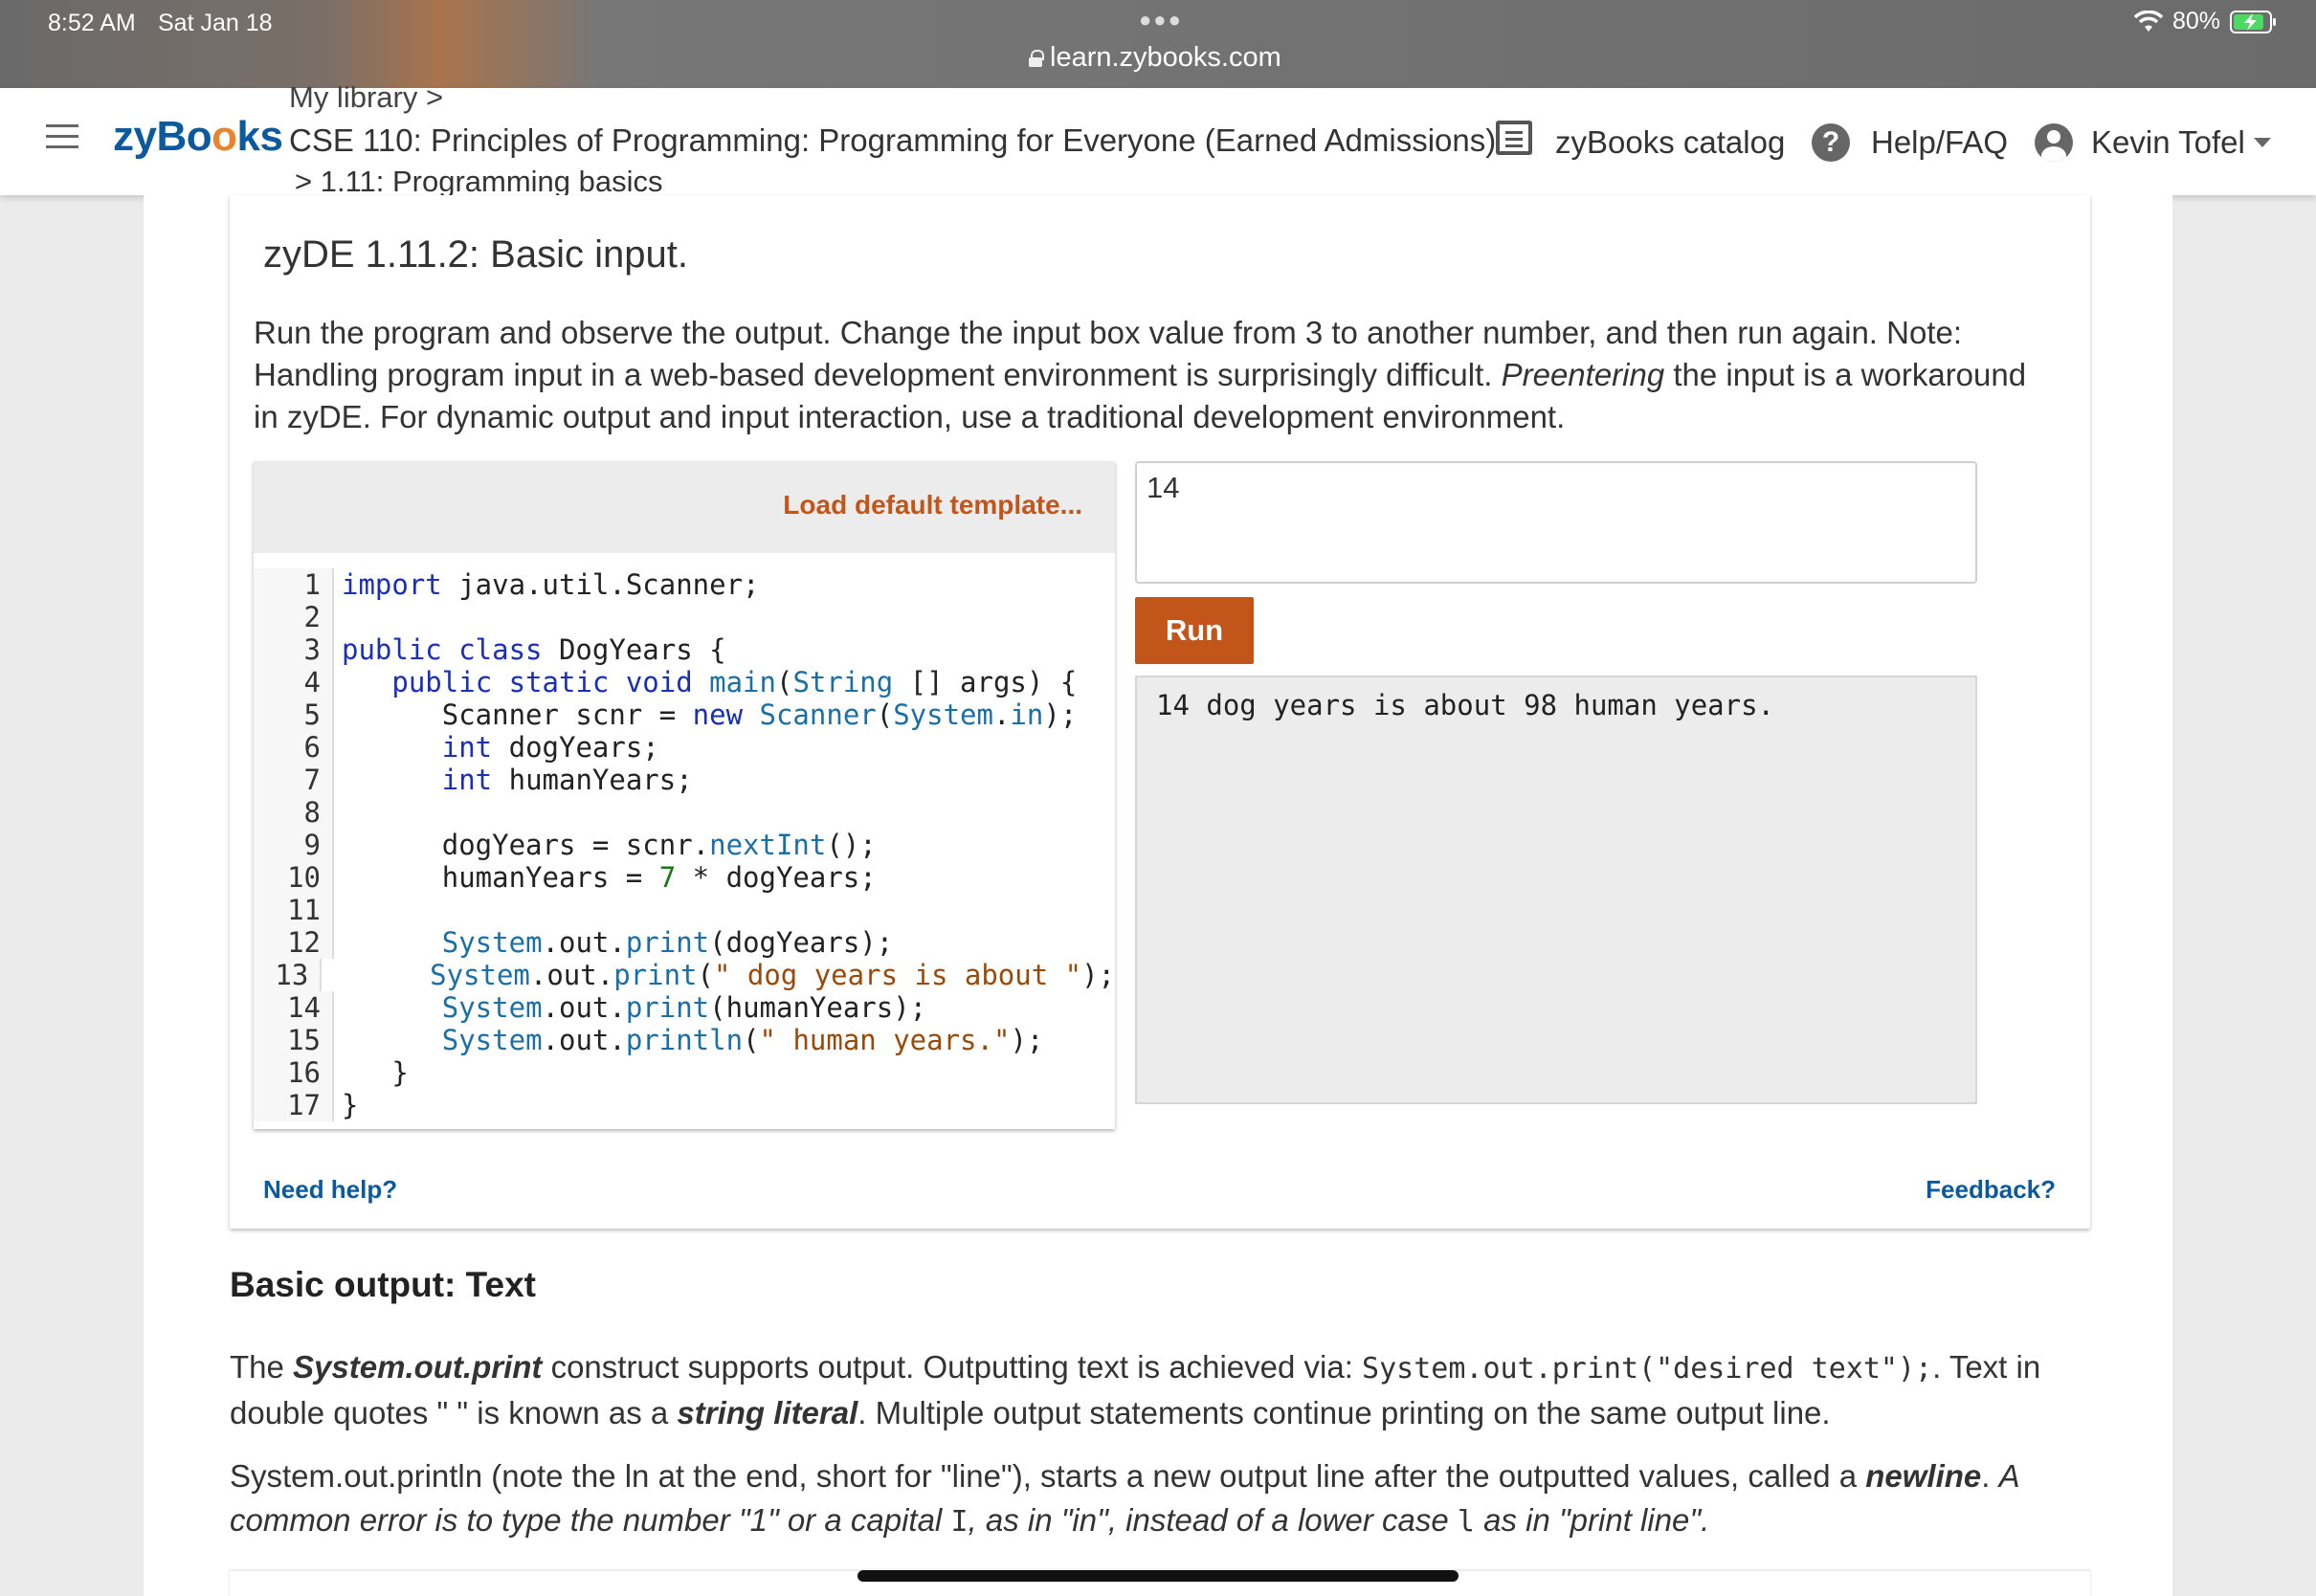 The image size is (2316, 1596). Describe the element at coordinates (1161, 21) in the screenshot. I see `more-dots-icon: ●●●` at that location.